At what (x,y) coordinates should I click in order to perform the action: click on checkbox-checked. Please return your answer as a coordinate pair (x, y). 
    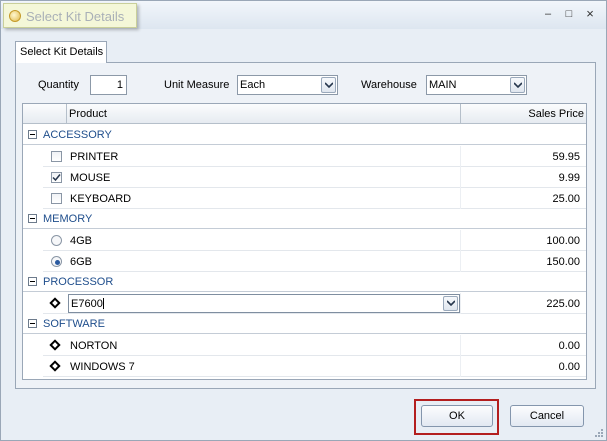
    Looking at the image, I should click on (56, 177).